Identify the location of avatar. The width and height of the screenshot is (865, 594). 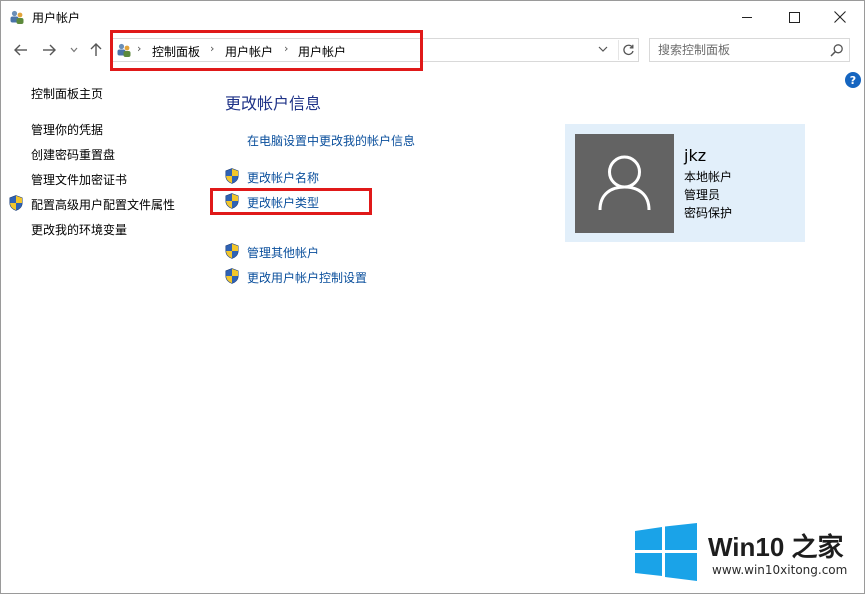
(624, 183).